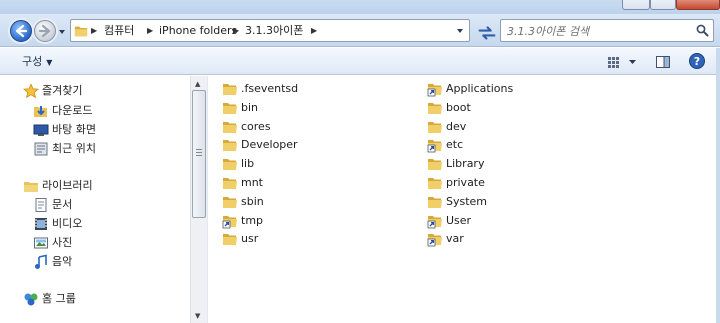  I want to click on back-button, so click(21, 31).